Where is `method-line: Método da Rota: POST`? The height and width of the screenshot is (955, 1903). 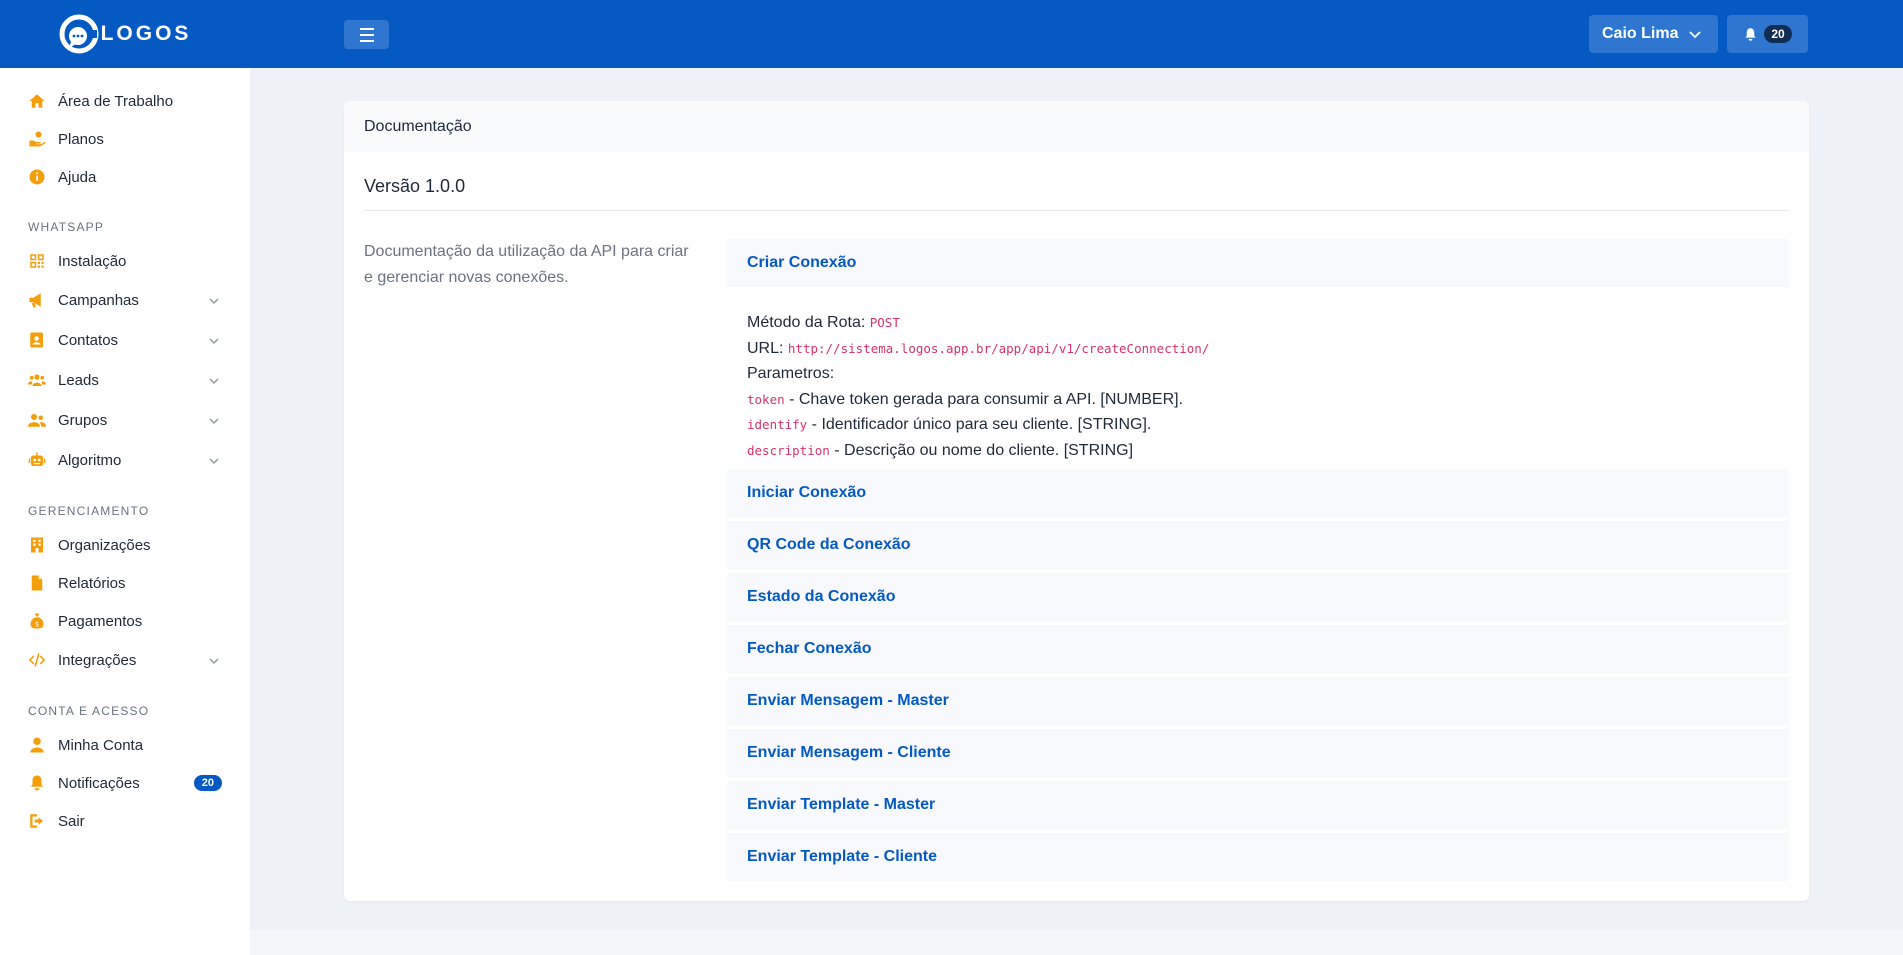 method-line: Método da Rota: POST is located at coordinates (1258, 323).